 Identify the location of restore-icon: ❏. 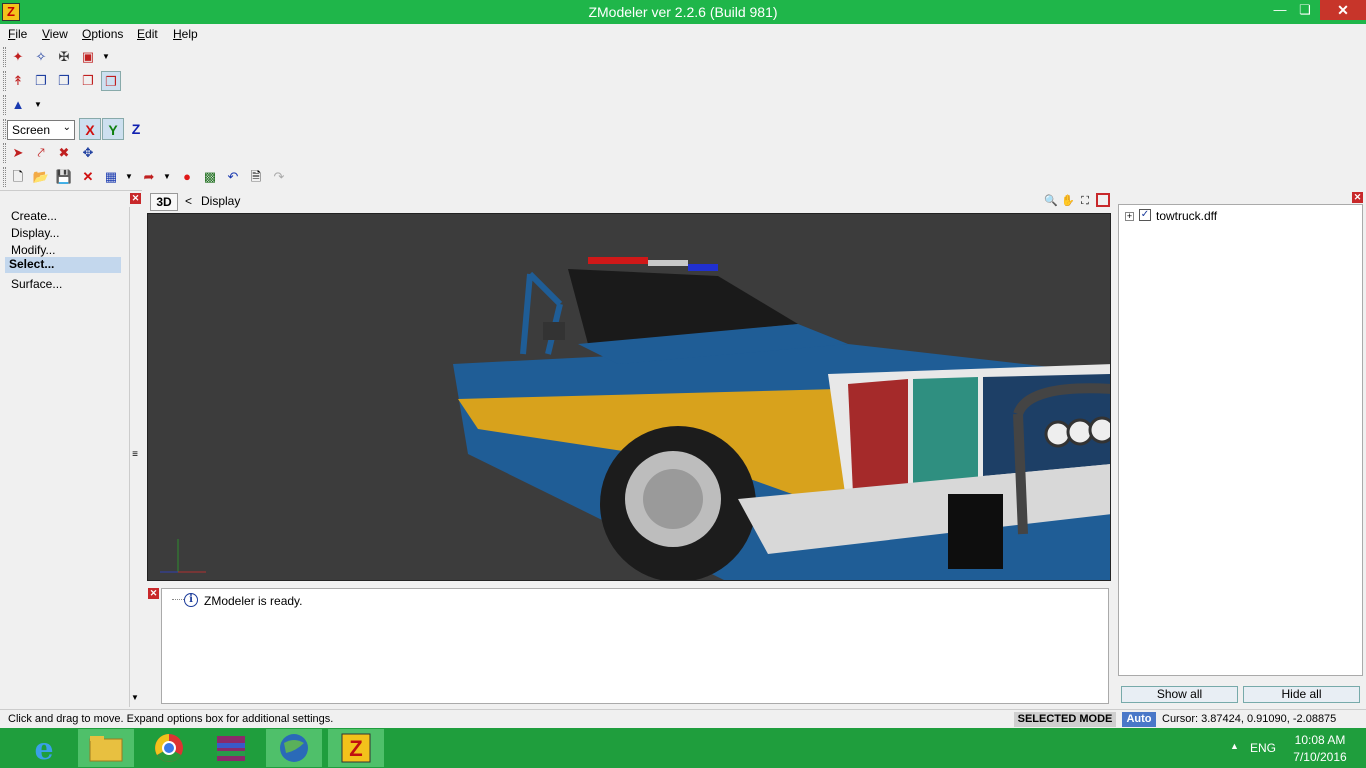
(1305, 11).